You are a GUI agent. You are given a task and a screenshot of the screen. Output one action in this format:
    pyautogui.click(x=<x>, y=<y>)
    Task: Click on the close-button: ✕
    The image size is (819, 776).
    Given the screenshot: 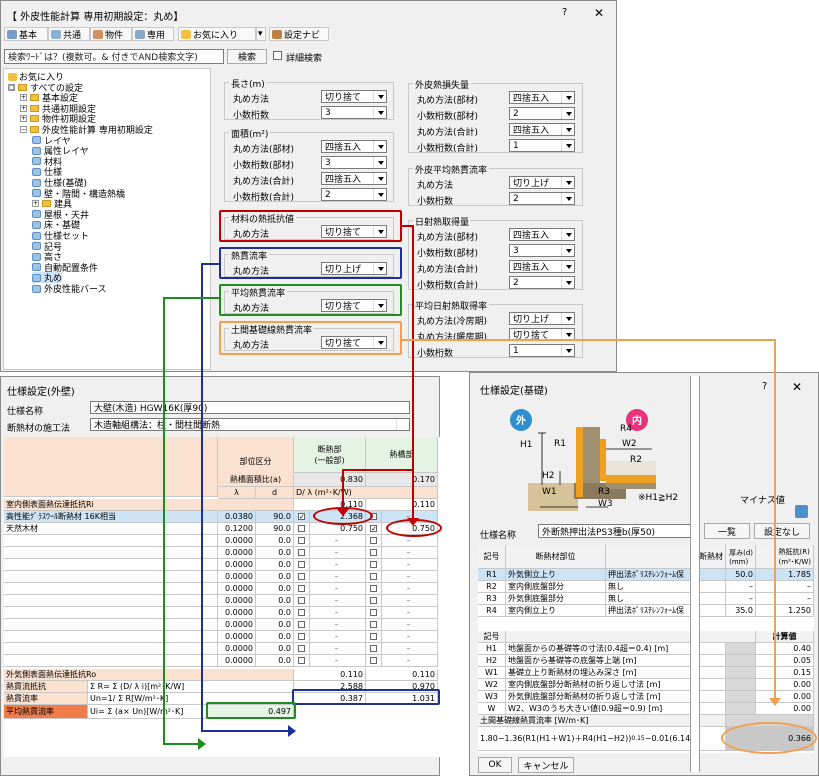 What is the action you would take?
    pyautogui.click(x=599, y=13)
    